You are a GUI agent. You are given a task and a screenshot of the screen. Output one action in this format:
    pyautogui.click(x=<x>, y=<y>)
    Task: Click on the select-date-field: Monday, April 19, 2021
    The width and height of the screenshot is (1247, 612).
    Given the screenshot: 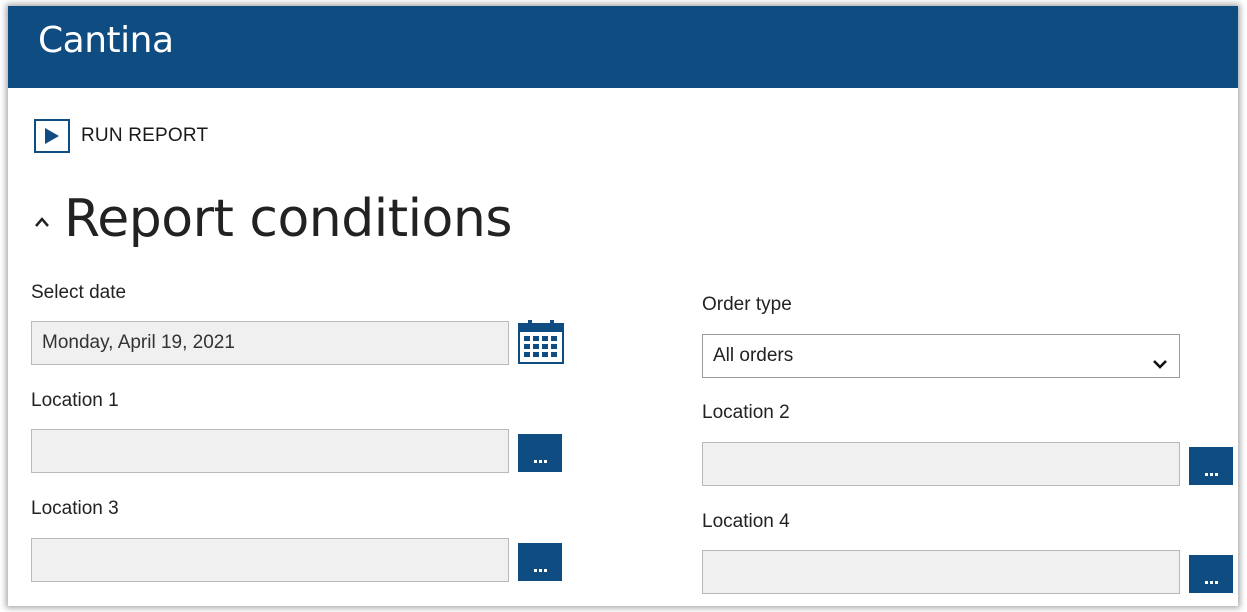 What is the action you would take?
    pyautogui.click(x=270, y=343)
    